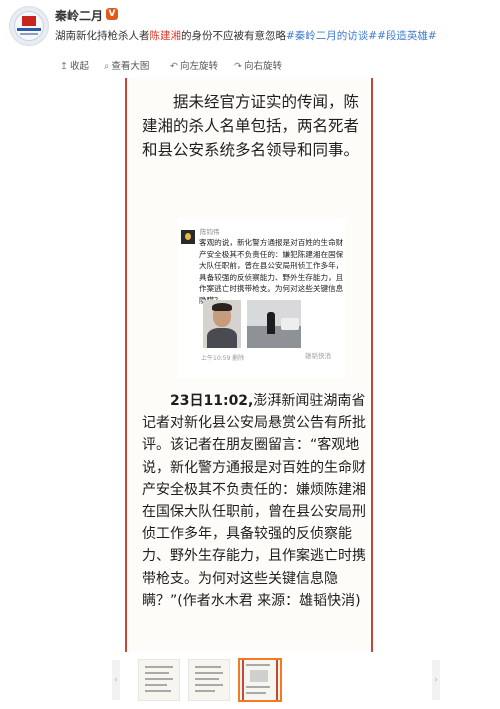 The image size is (500, 709). I want to click on rotate-left-icon: ↶, so click(174, 66).